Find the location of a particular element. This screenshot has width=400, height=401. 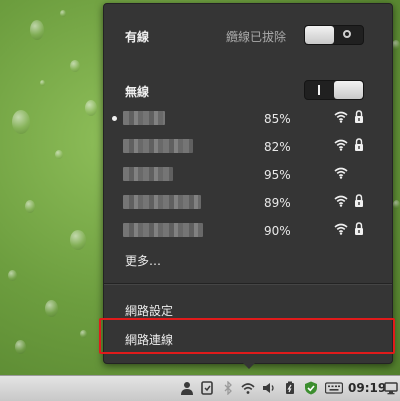

menu-divider is located at coordinates (248, 284).